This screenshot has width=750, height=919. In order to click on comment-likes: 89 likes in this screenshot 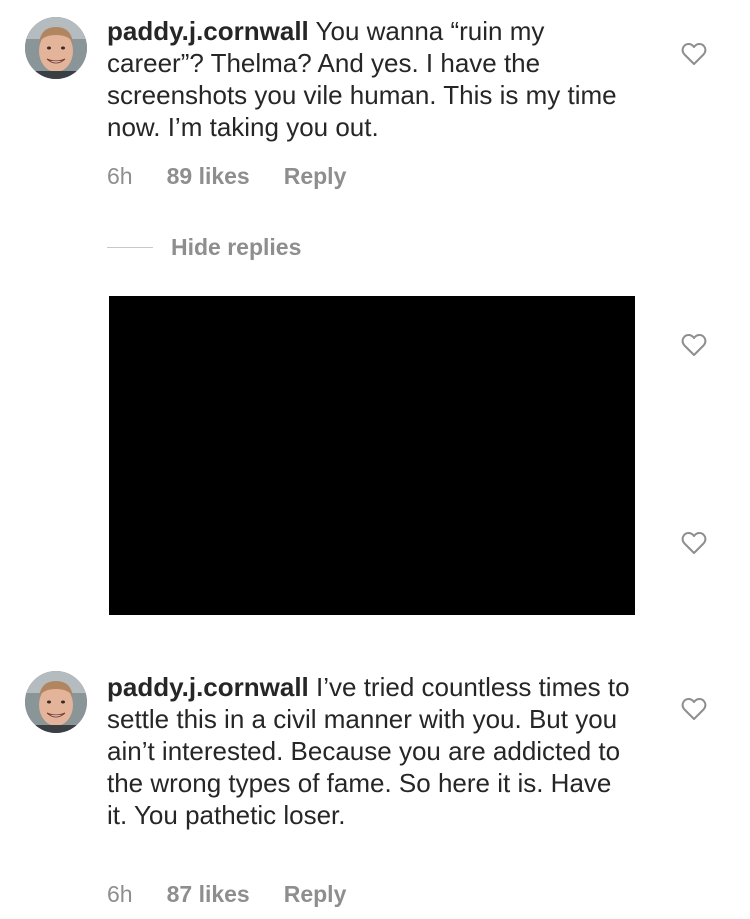, I will do `click(208, 176)`.